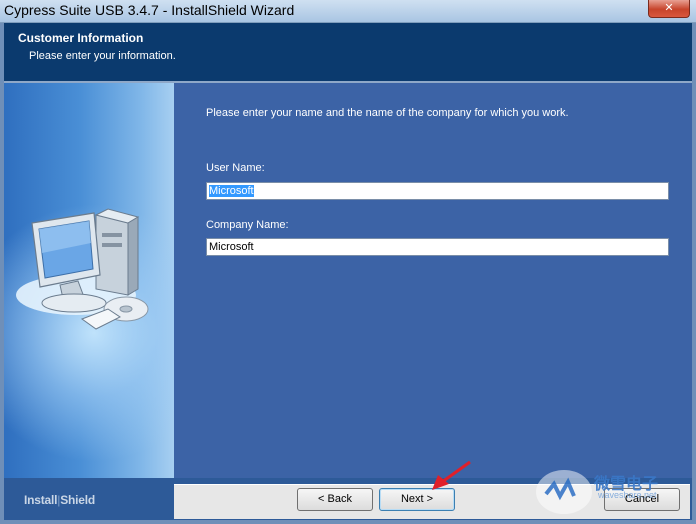 The image size is (696, 524). I want to click on installshield-logo: Install|Shield, so click(59, 500).